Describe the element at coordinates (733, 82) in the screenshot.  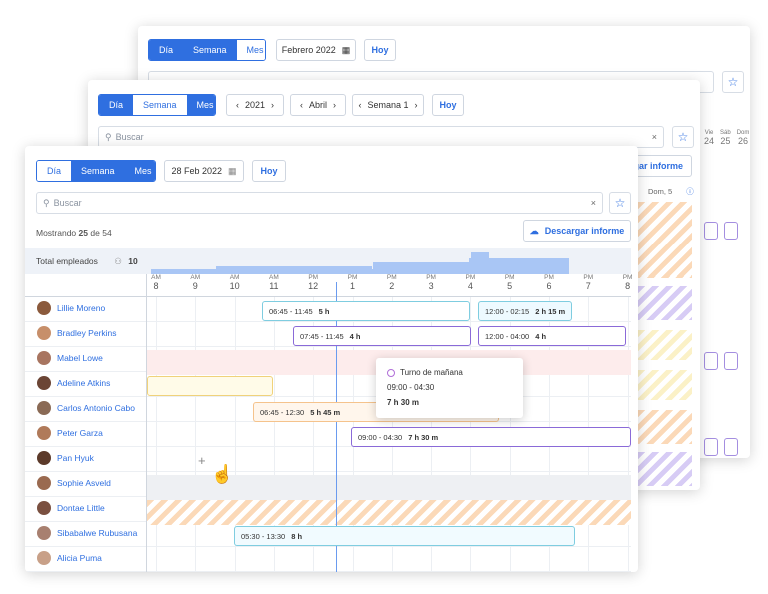
I see `back-star-icon: ☆` at that location.